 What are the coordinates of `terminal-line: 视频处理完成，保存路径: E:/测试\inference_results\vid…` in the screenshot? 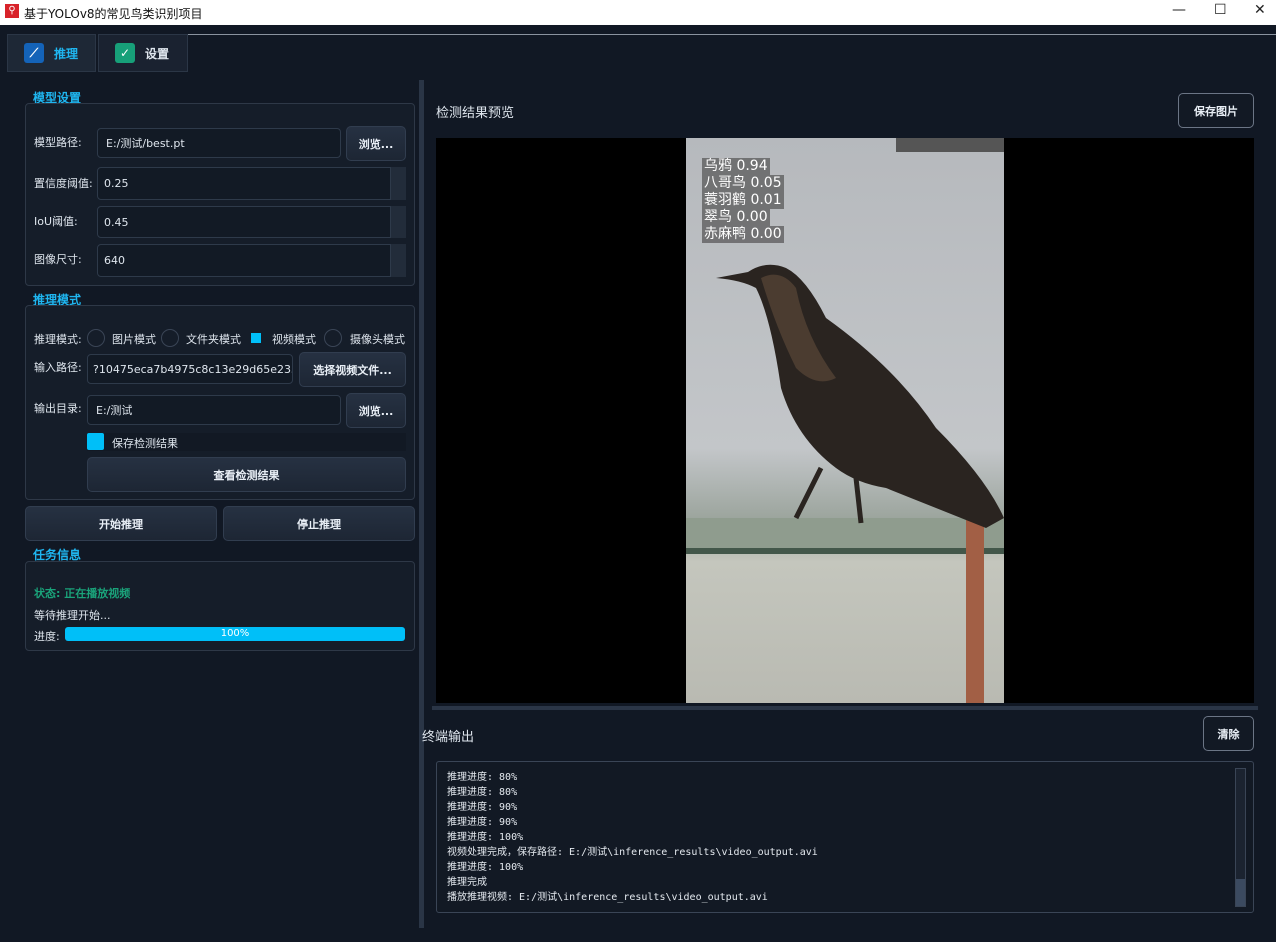 It's located at (632, 852).